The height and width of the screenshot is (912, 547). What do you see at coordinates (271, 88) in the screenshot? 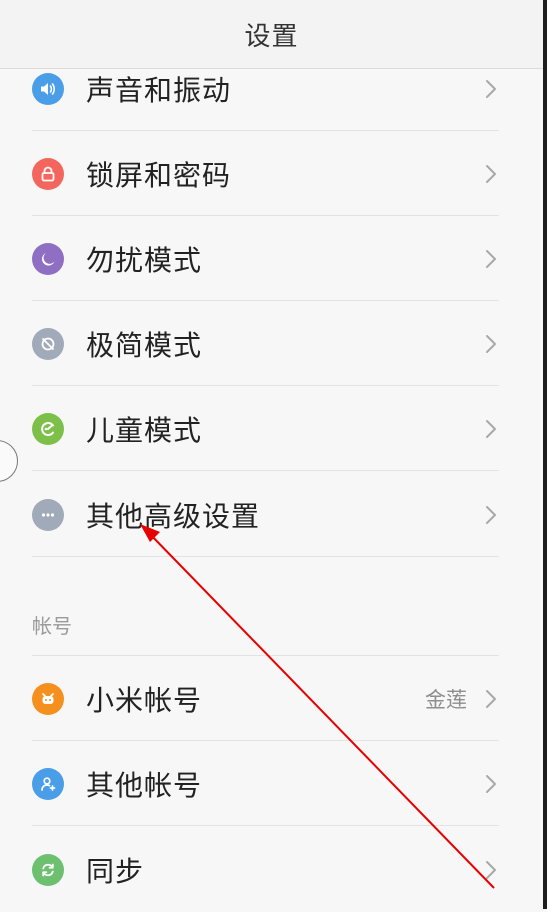
I see `settings-item-sound-vibration: 声音和振动` at bounding box center [271, 88].